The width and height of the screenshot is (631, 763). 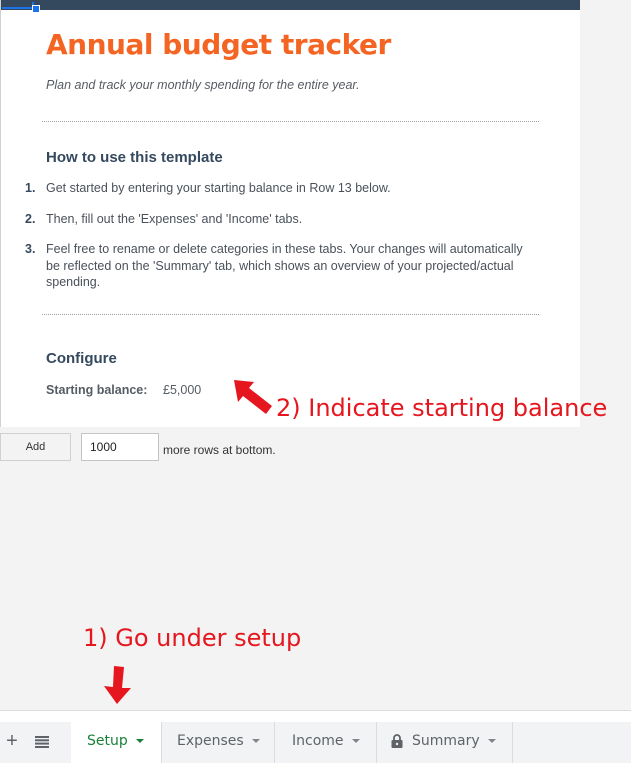 What do you see at coordinates (97, 390) in the screenshot?
I see `starting-balance-label: Starting balance:` at bounding box center [97, 390].